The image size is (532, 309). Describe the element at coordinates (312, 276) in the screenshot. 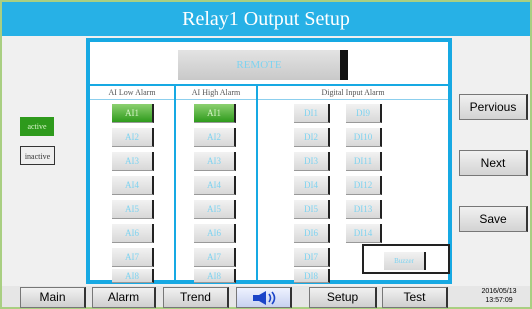

I see `di8-button: DI8` at that location.